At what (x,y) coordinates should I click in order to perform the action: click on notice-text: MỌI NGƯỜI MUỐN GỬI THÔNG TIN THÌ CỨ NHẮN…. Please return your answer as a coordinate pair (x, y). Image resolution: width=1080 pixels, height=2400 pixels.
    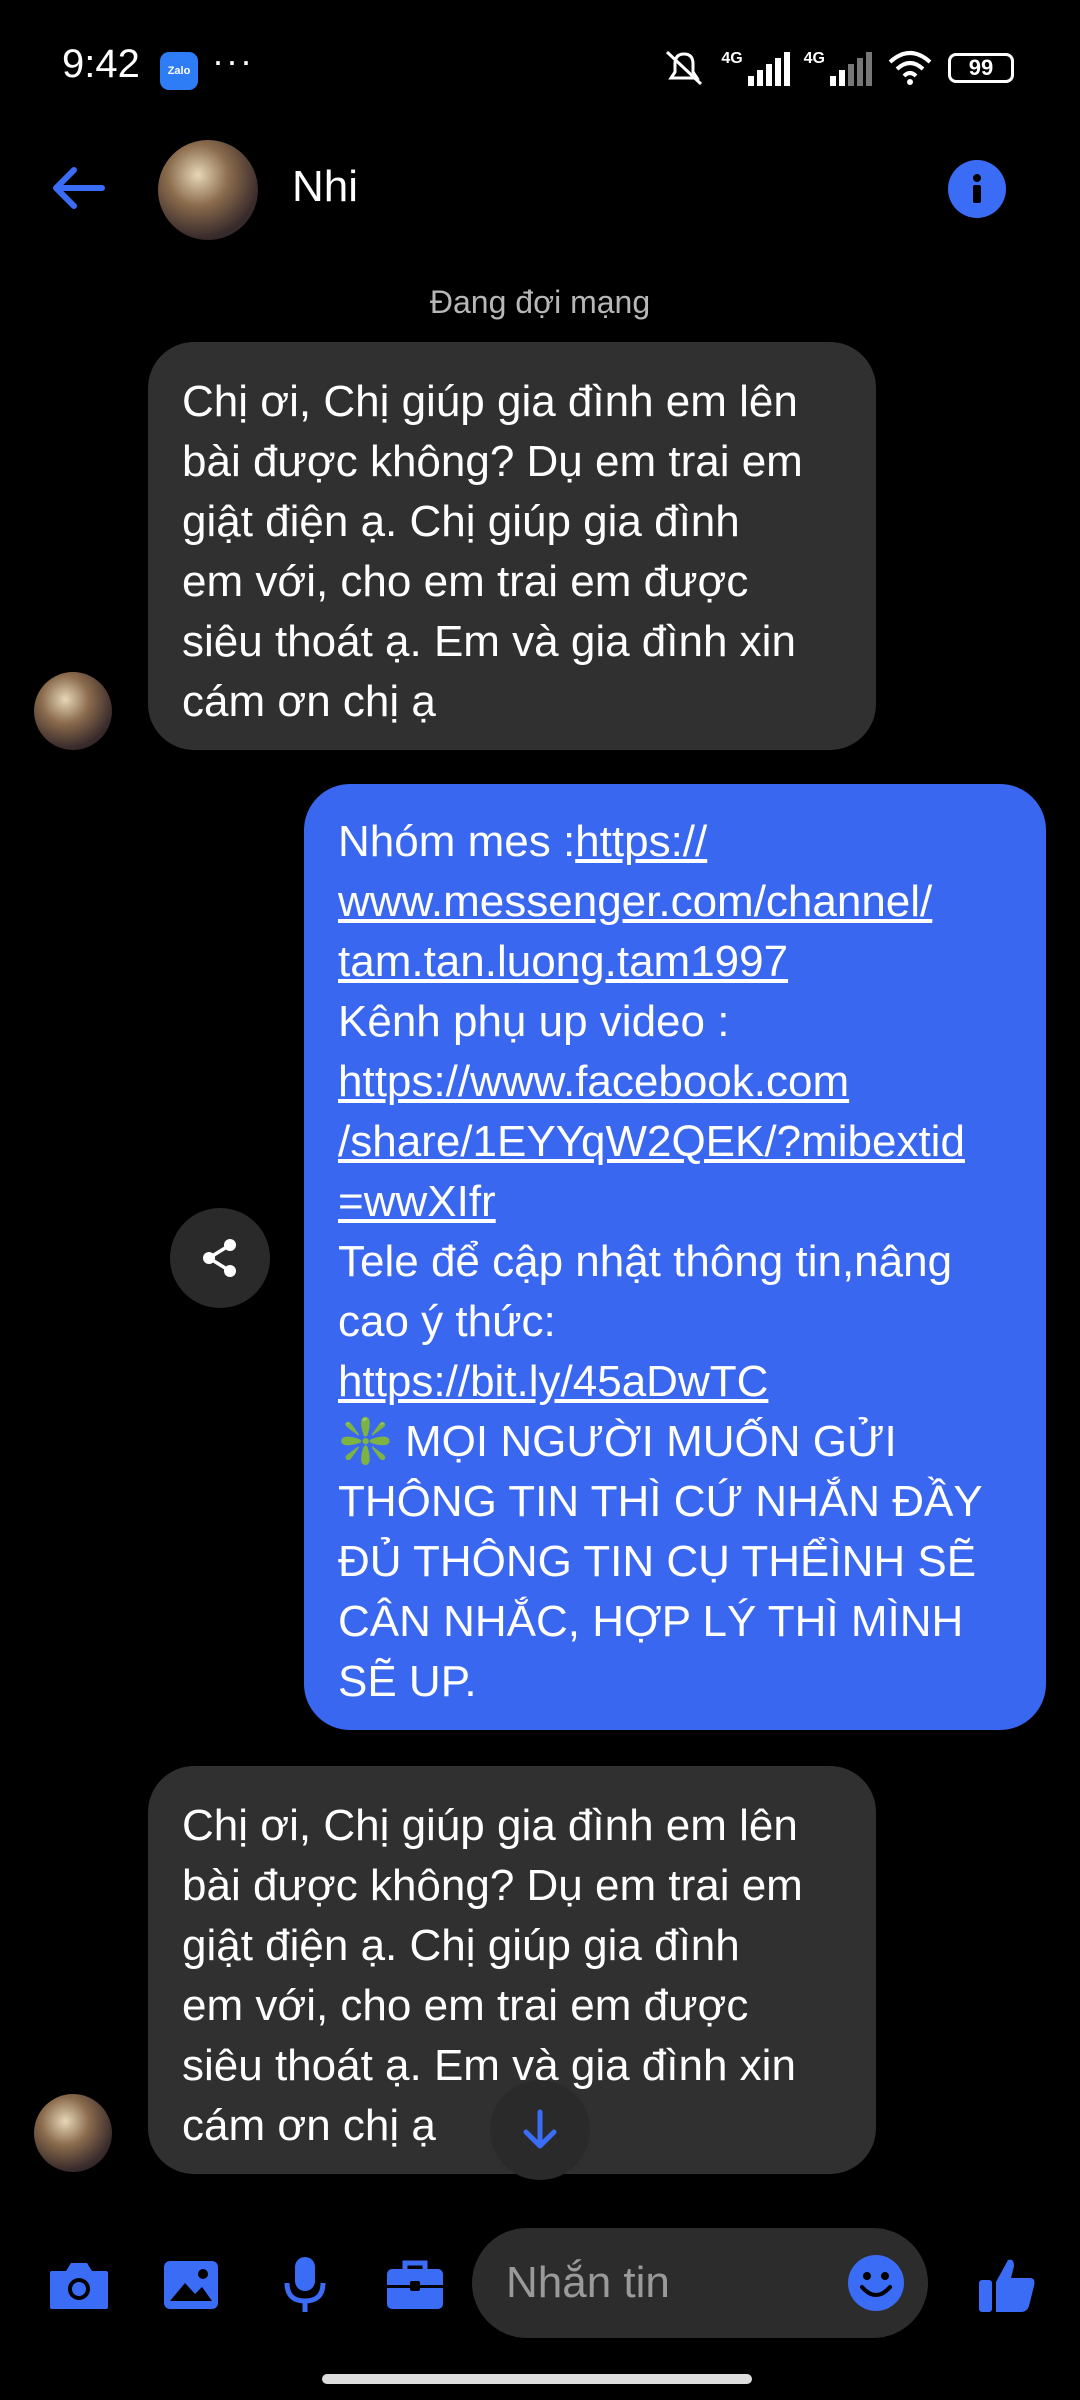
    Looking at the image, I should click on (660, 1561).